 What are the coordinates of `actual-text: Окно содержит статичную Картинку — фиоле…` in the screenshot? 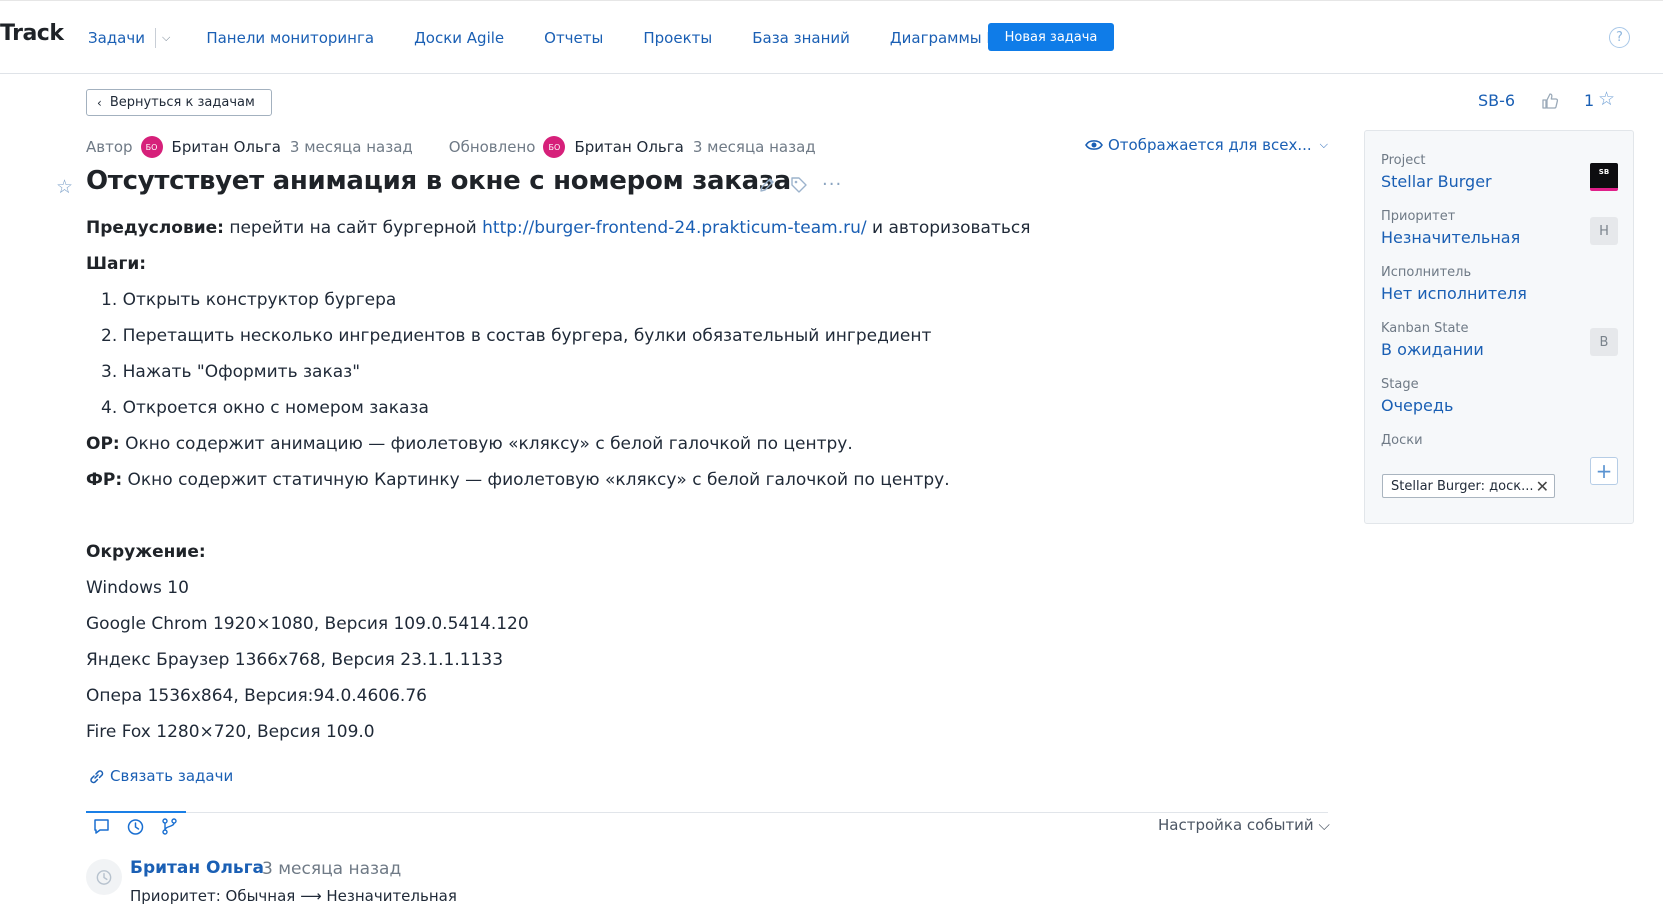 It's located at (536, 480).